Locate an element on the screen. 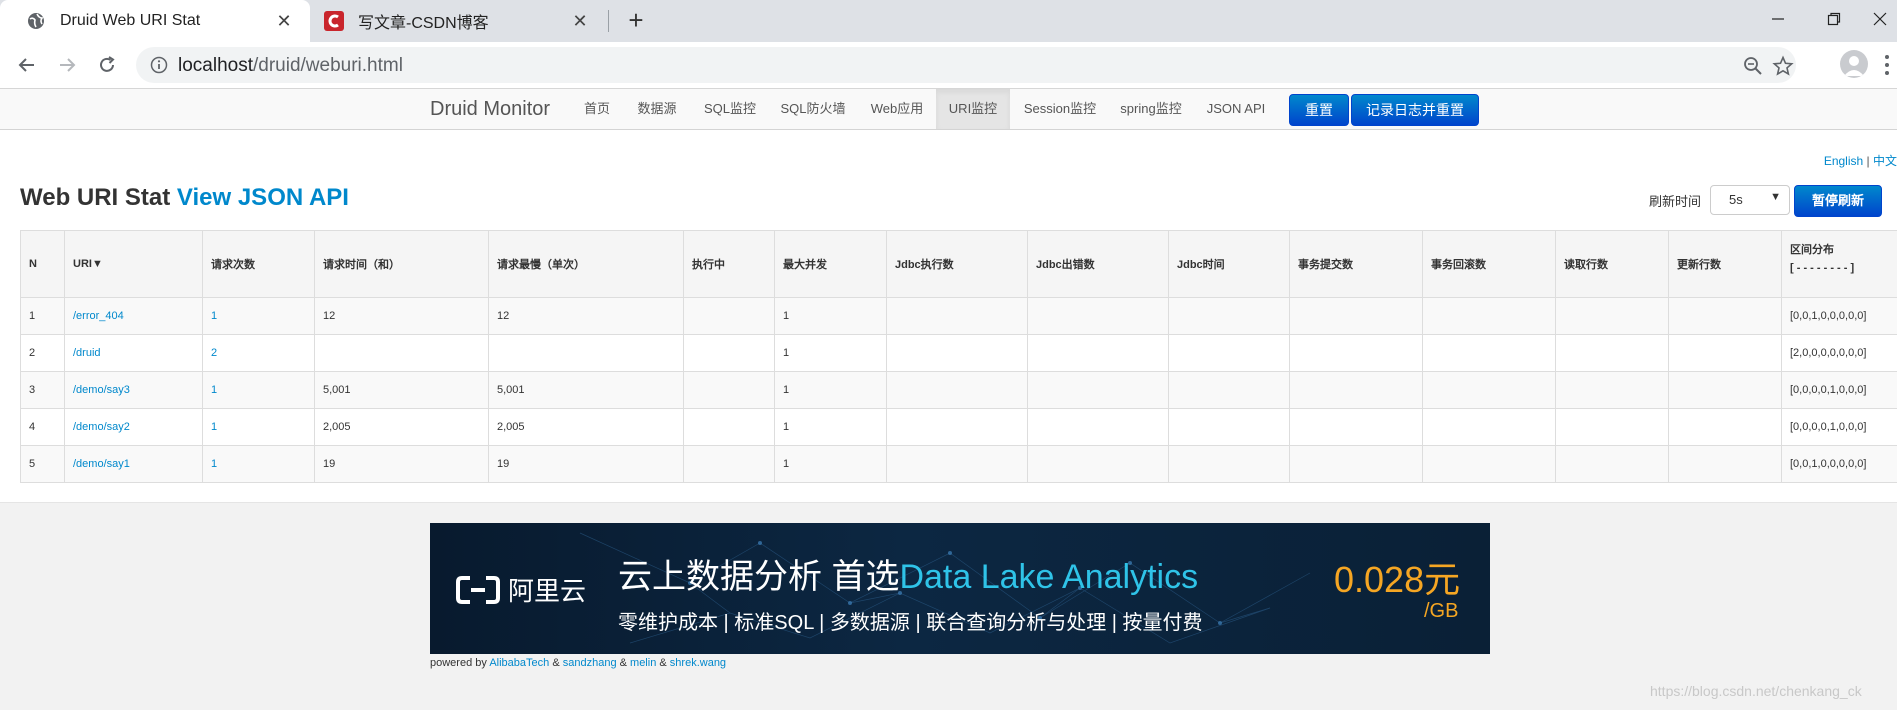 The height and width of the screenshot is (710, 1897). cell-n: 3 is located at coordinates (42, 390).